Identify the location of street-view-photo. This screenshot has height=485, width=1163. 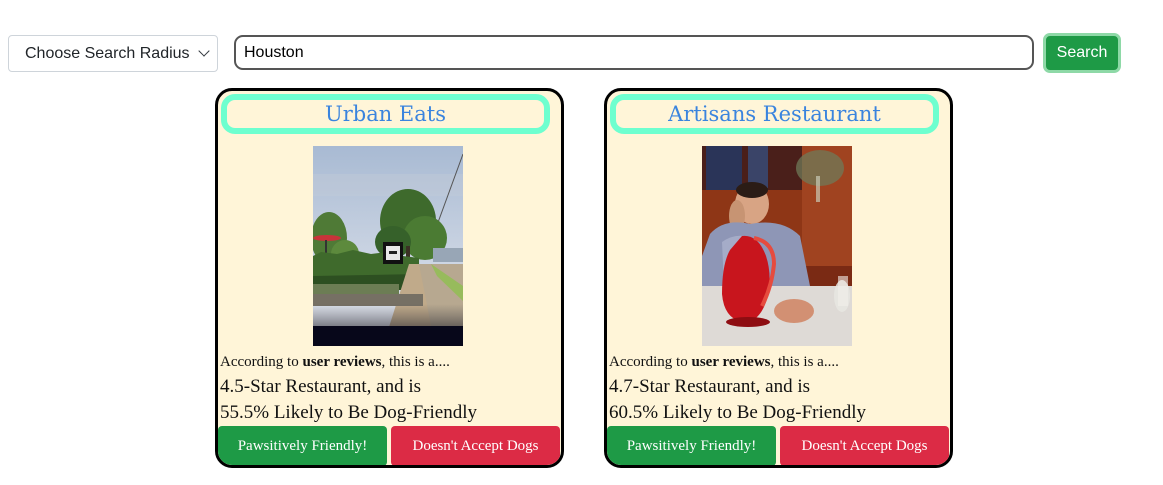
(388, 246).